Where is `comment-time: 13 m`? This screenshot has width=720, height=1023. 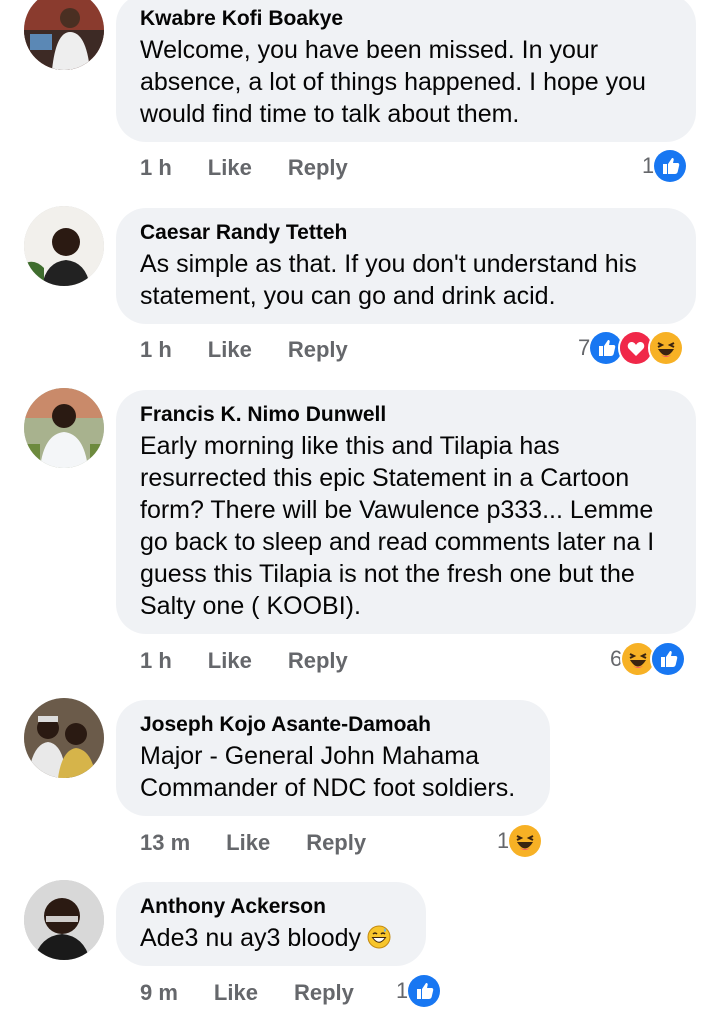 comment-time: 13 m is located at coordinates (165, 843).